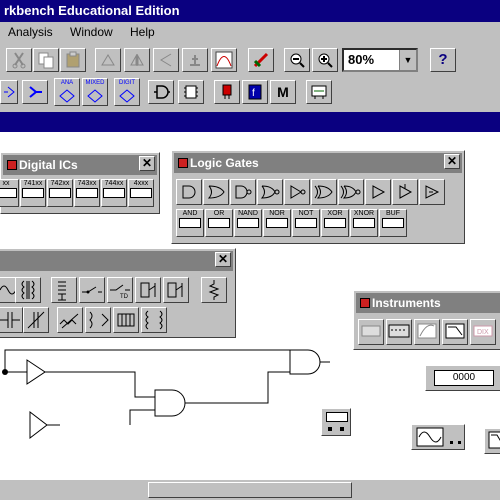 This screenshot has width=500, height=500. What do you see at coordinates (95, 92) in the screenshot?
I see `mixed-mode-button: MIXED` at bounding box center [95, 92].